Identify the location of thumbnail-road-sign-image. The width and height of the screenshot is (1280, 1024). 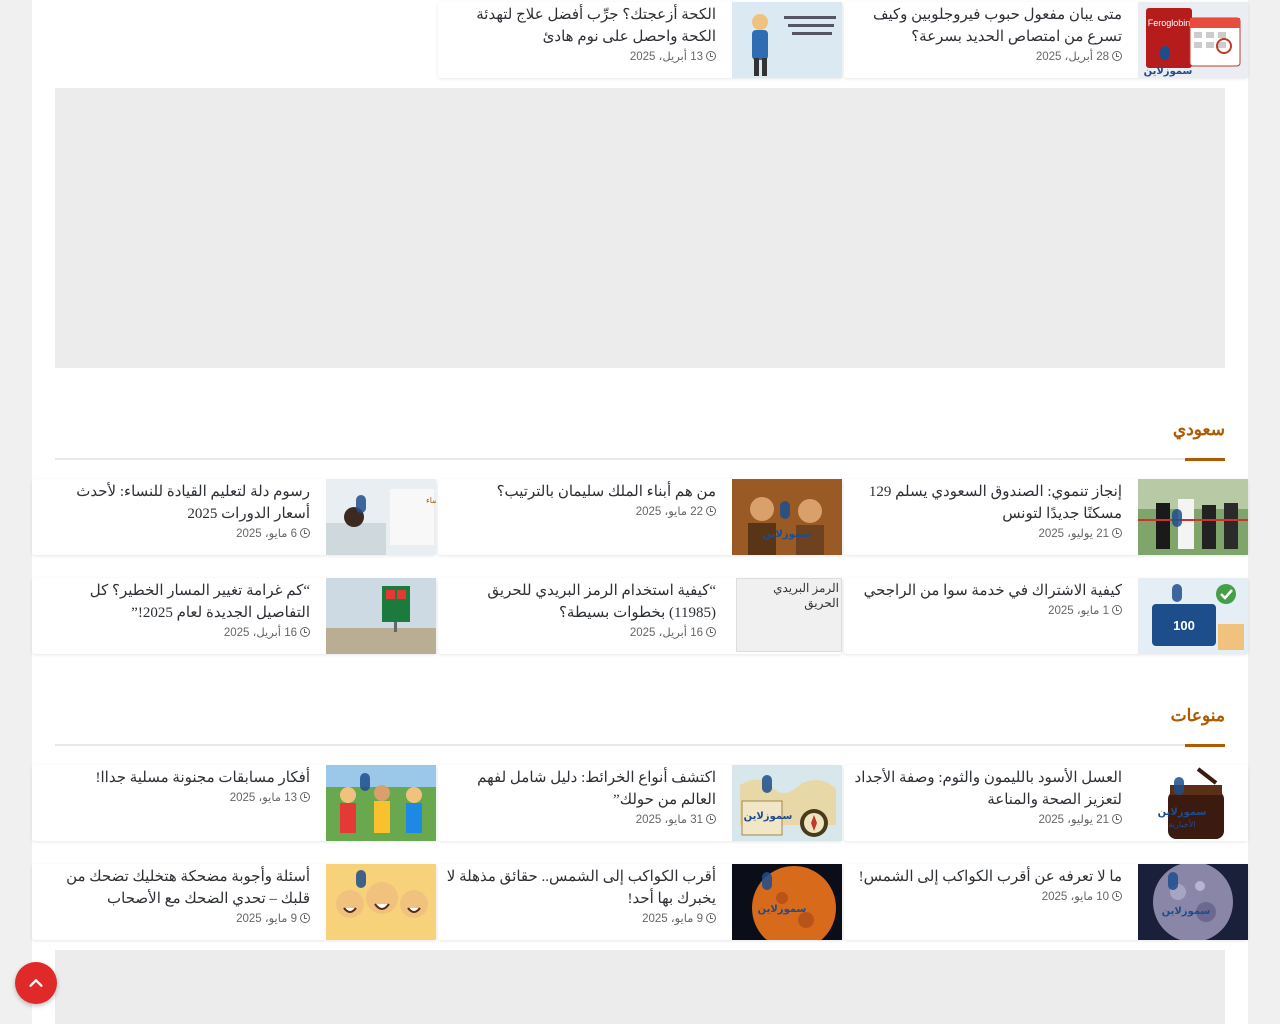
(381, 616).